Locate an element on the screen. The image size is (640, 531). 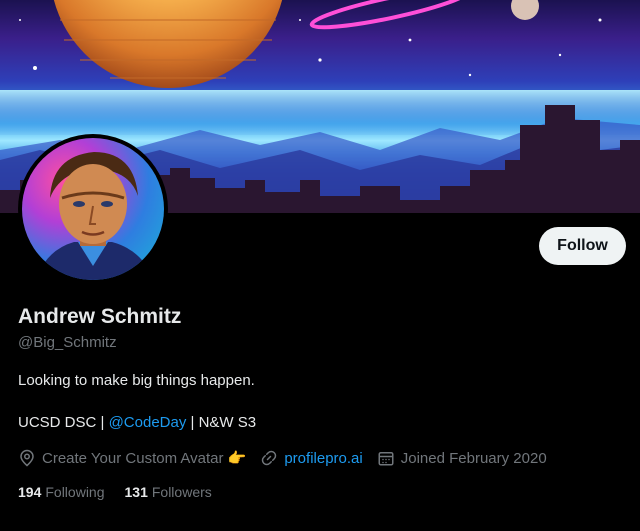
followers-count: 131 is located at coordinates (136, 492).